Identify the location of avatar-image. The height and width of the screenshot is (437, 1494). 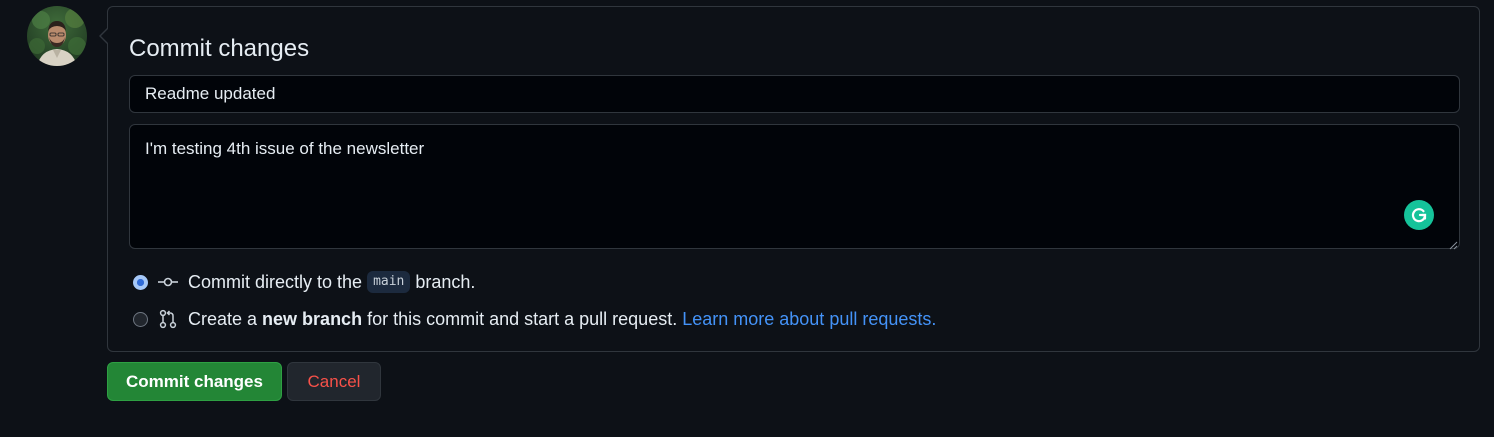
(57, 37).